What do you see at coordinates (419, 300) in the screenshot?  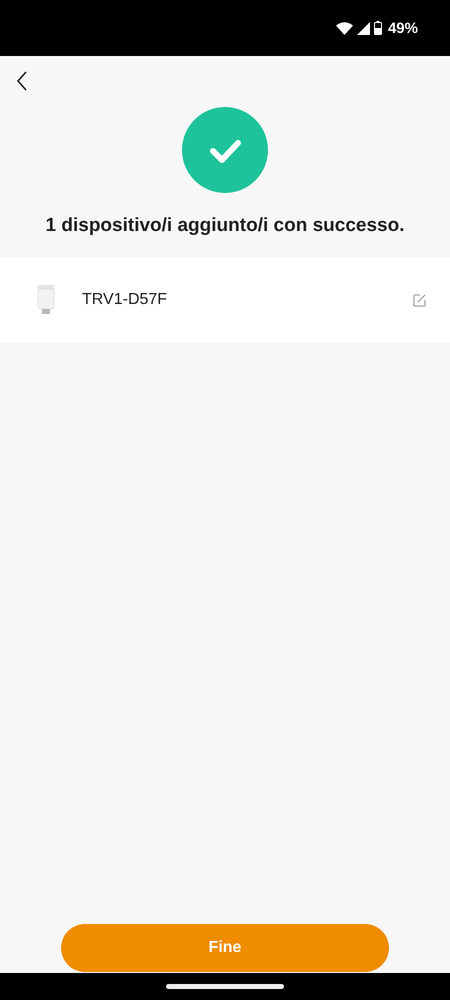 I see `edit-icon` at bounding box center [419, 300].